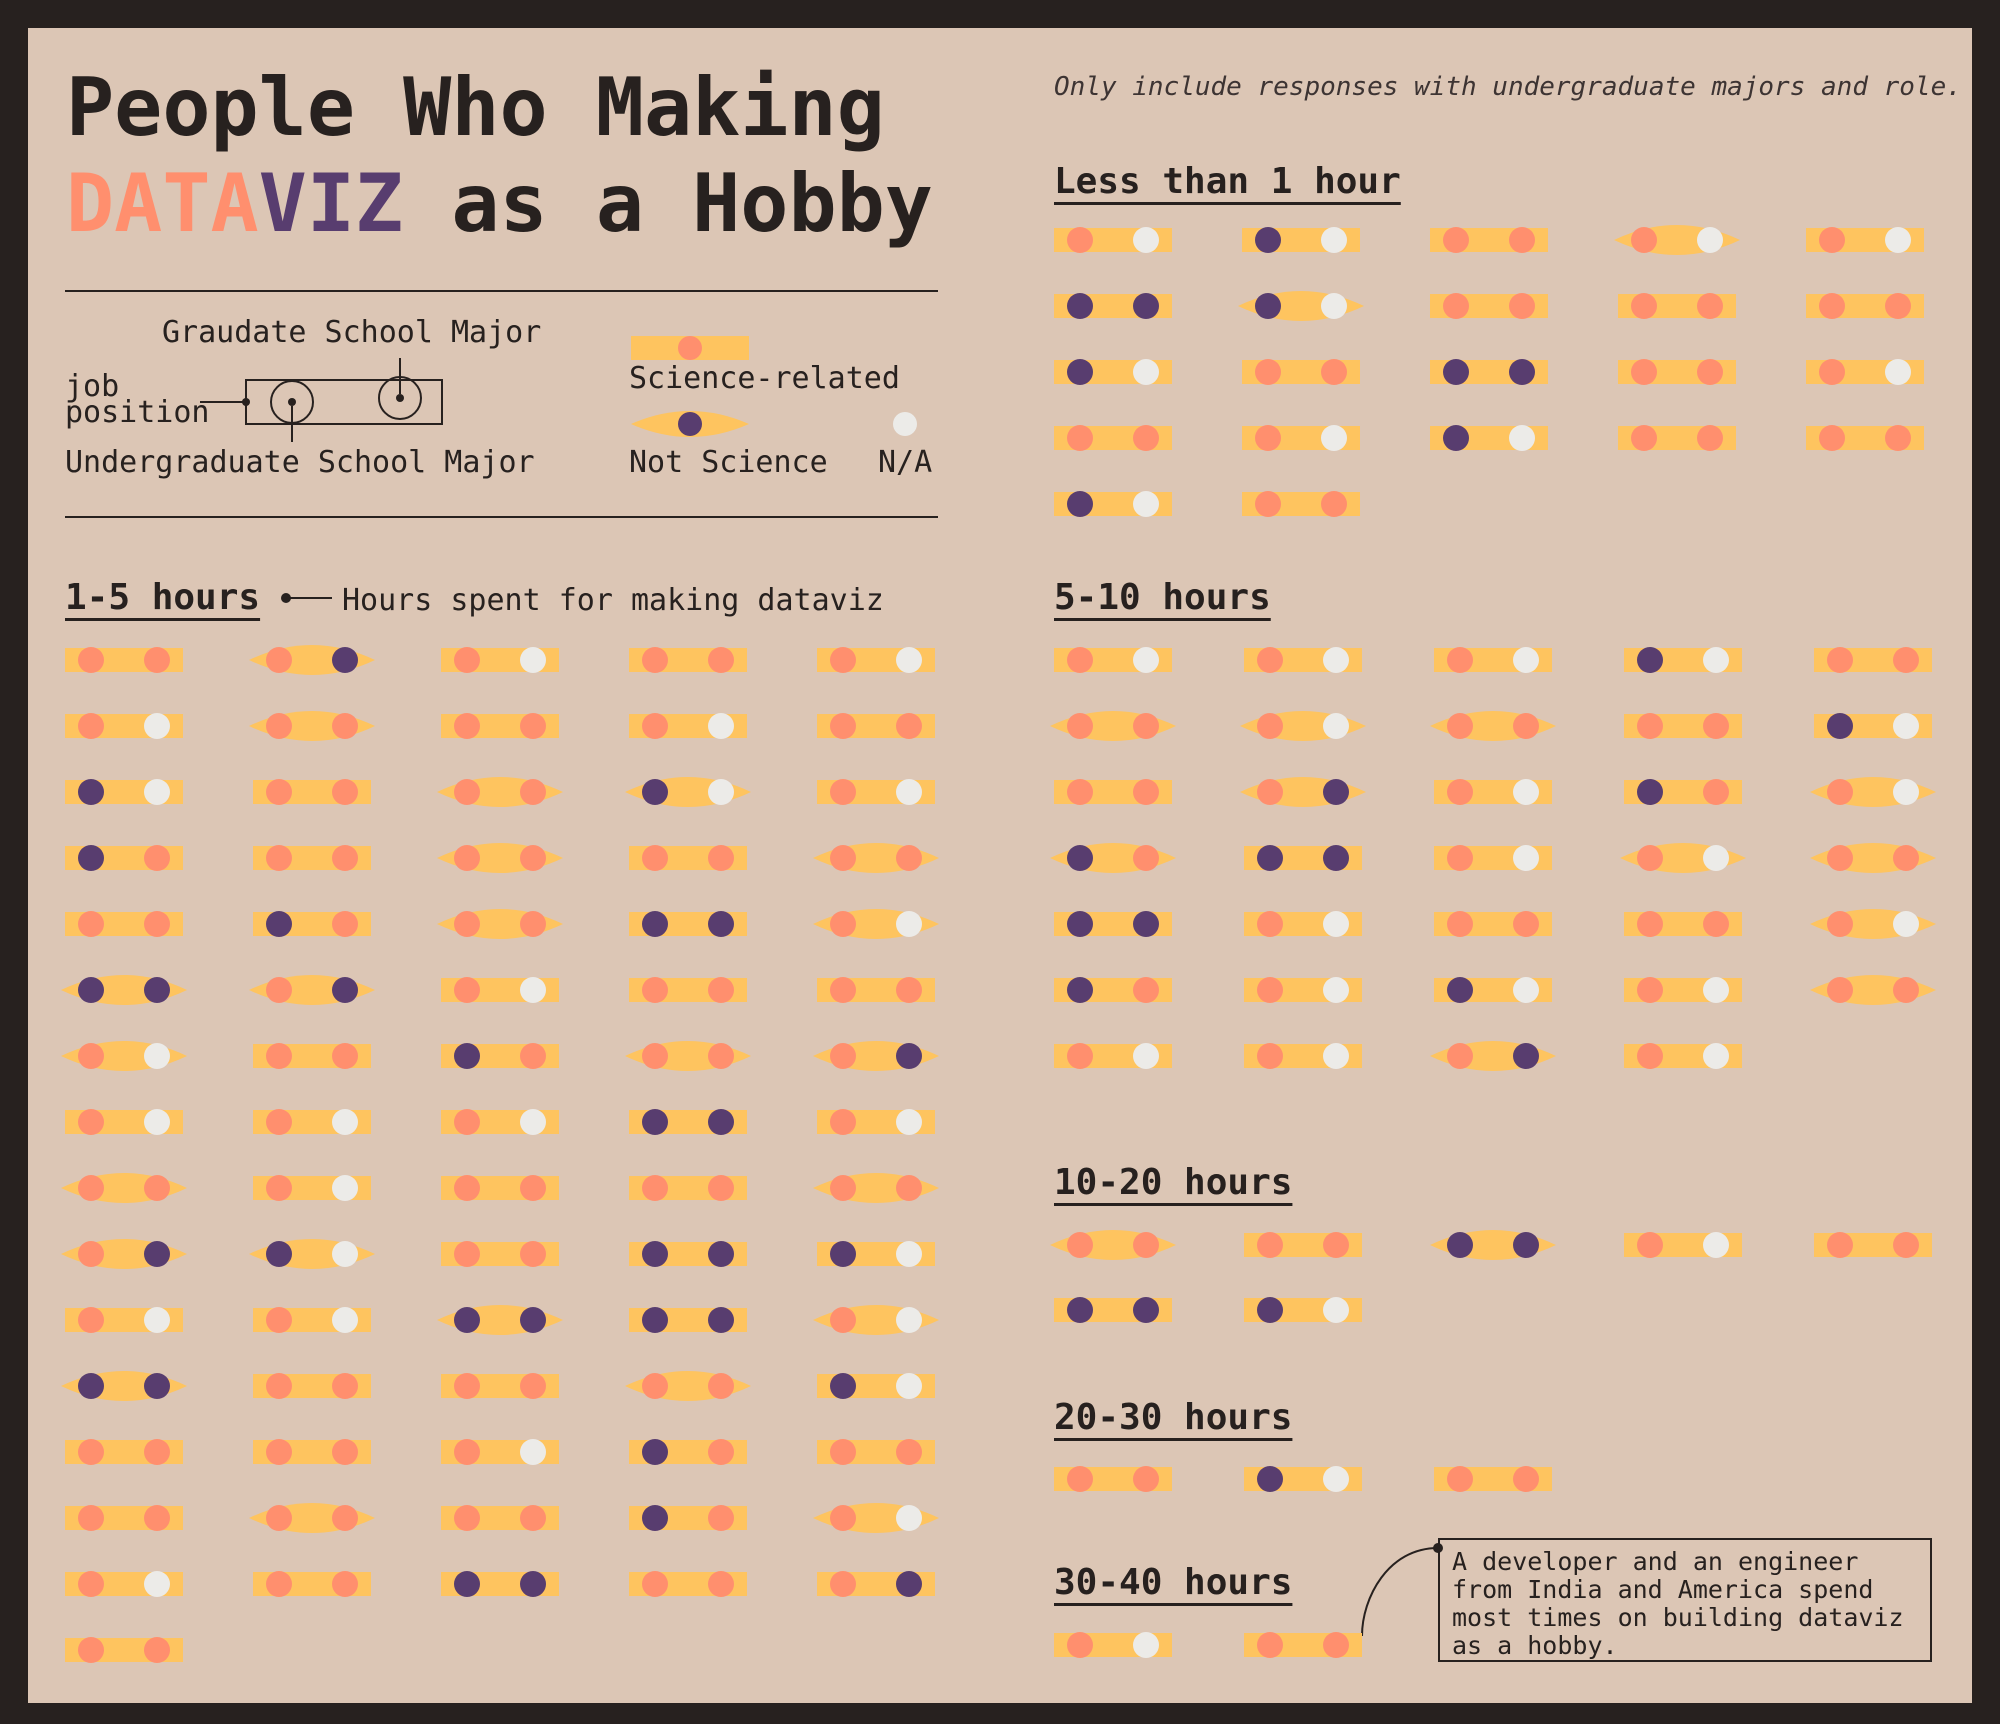 This screenshot has width=2000, height=1724. I want to click on legend-undergrad-dot, so click(292, 402).